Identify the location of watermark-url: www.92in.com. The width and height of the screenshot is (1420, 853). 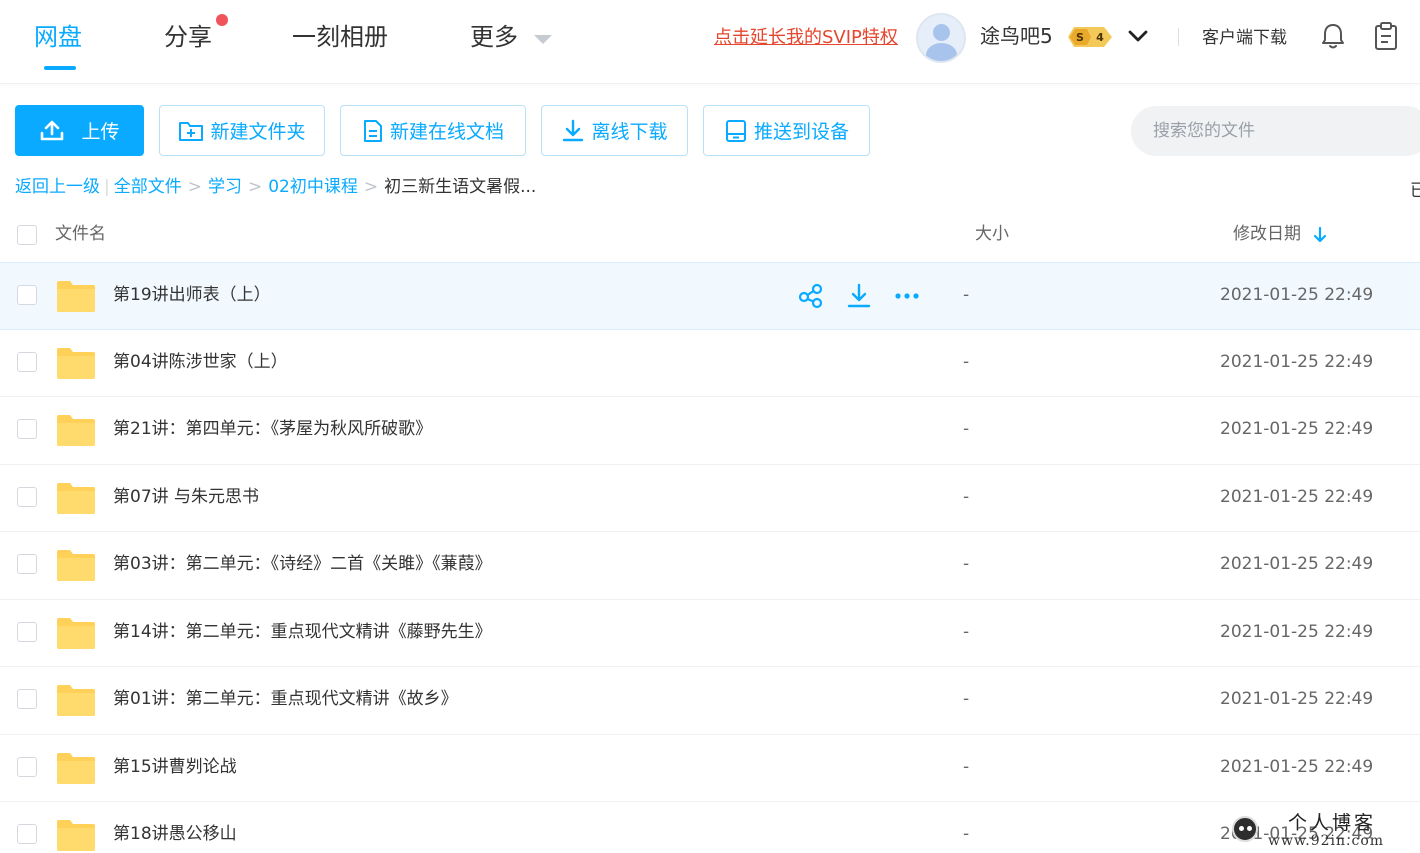
(1326, 841).